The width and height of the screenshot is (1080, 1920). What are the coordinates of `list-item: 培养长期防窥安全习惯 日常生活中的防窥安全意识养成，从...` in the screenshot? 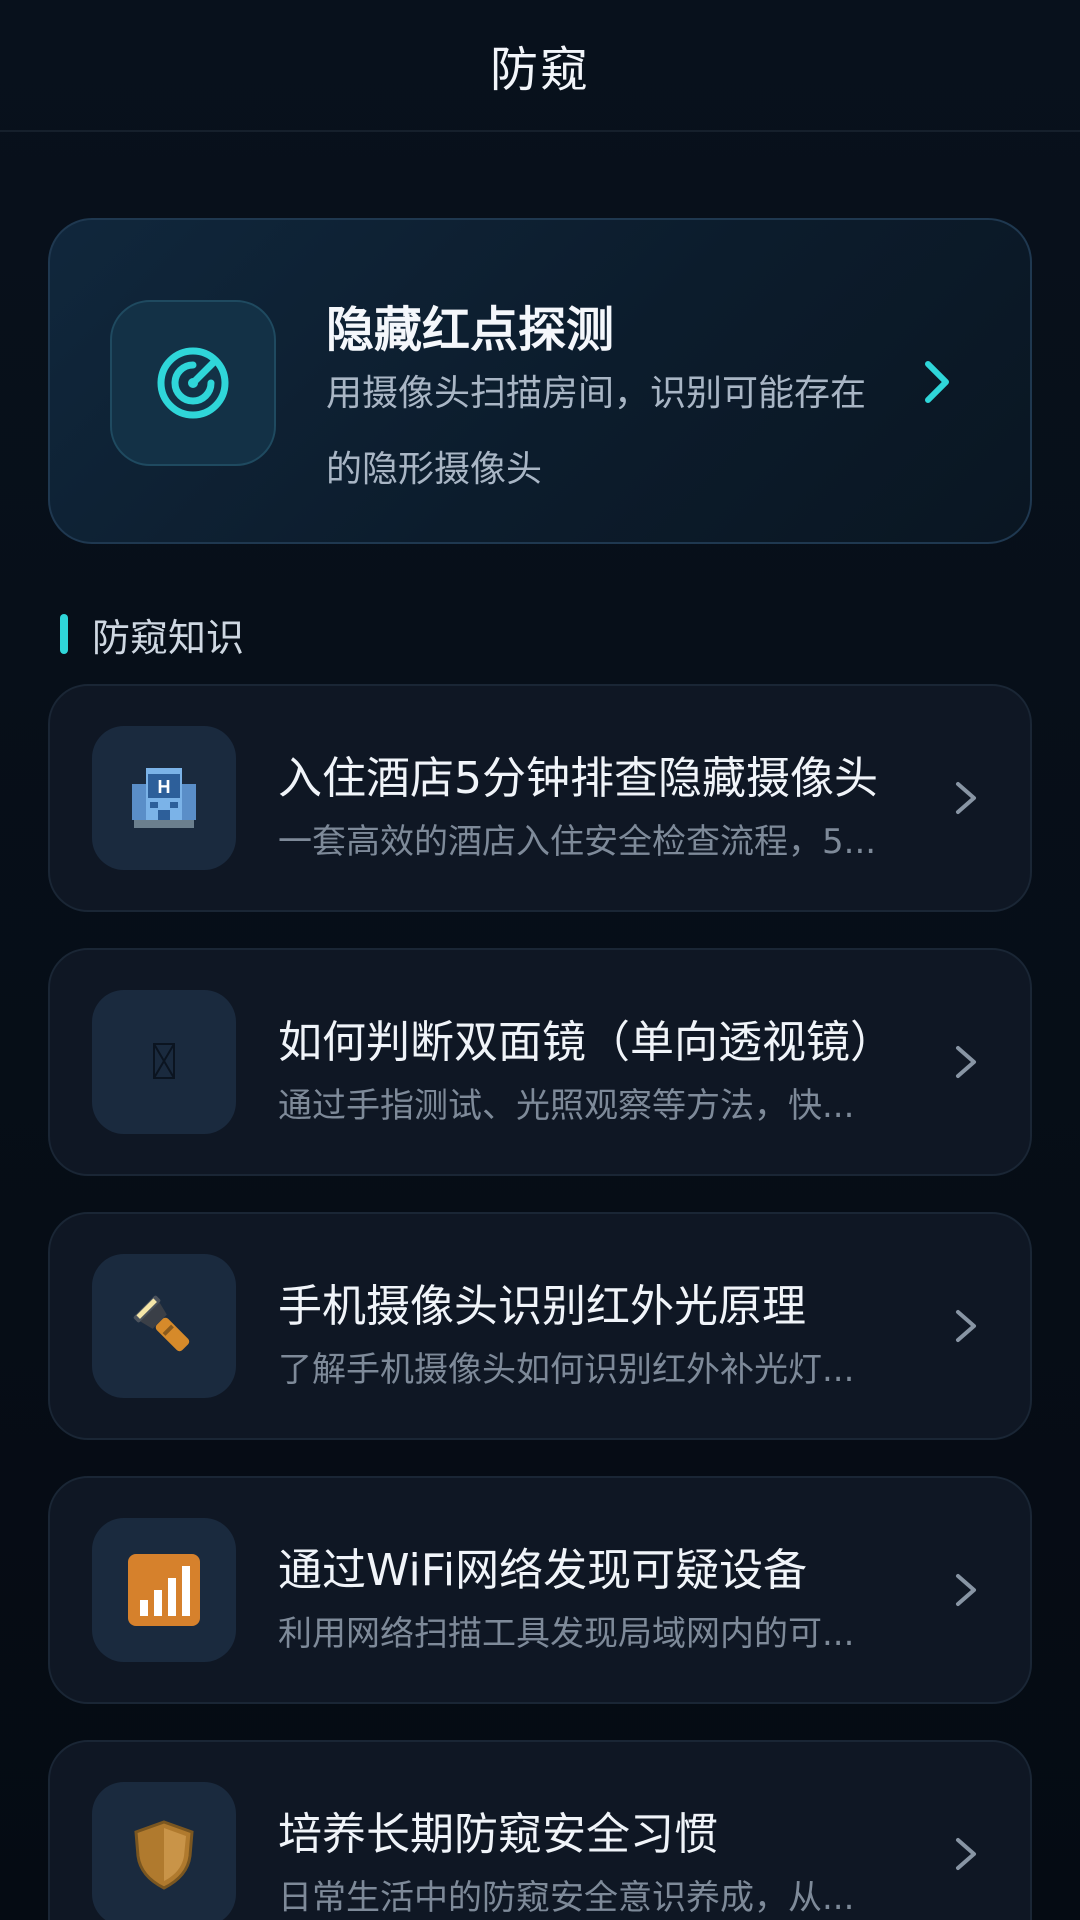 It's located at (540, 1830).